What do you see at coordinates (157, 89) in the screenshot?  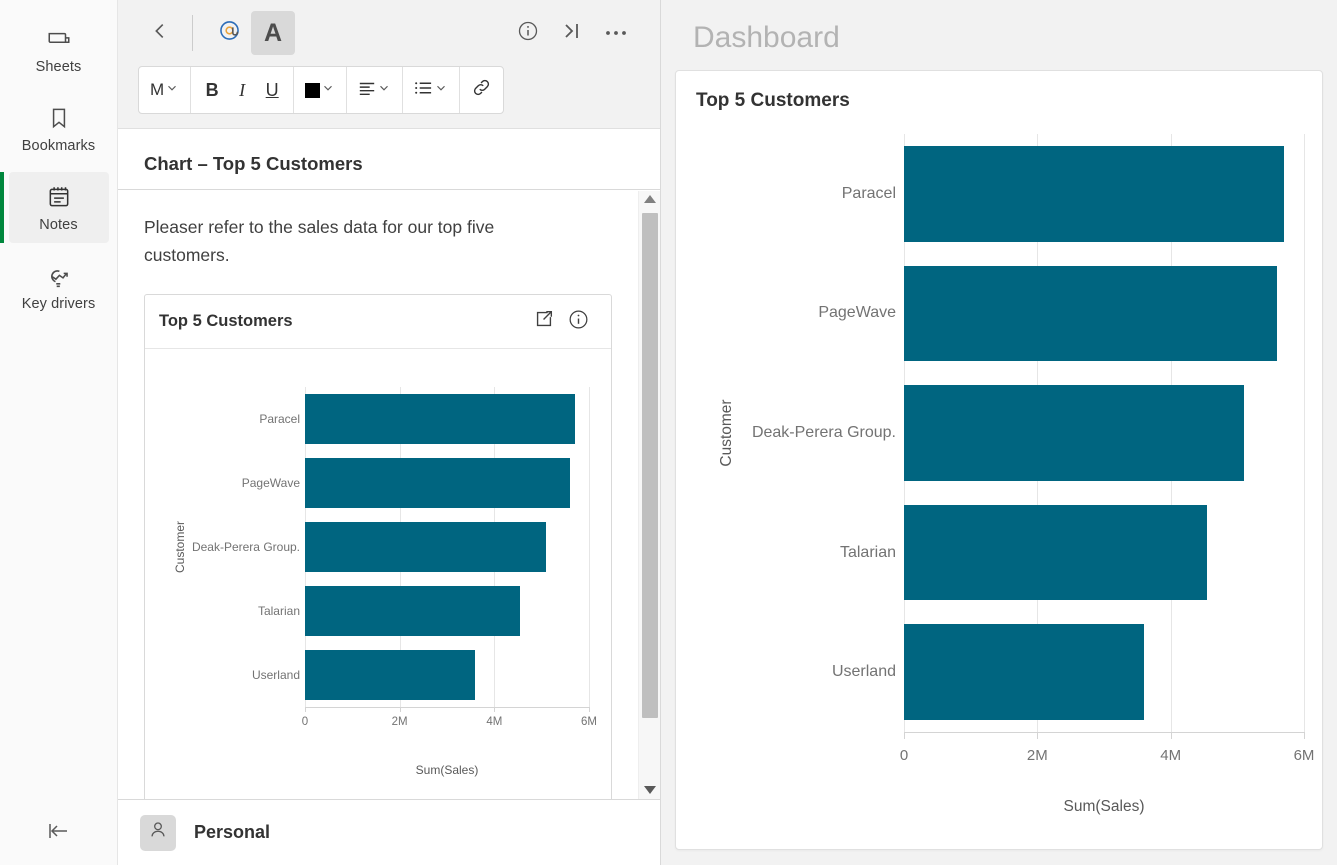 I see `font-size-value: M` at bounding box center [157, 89].